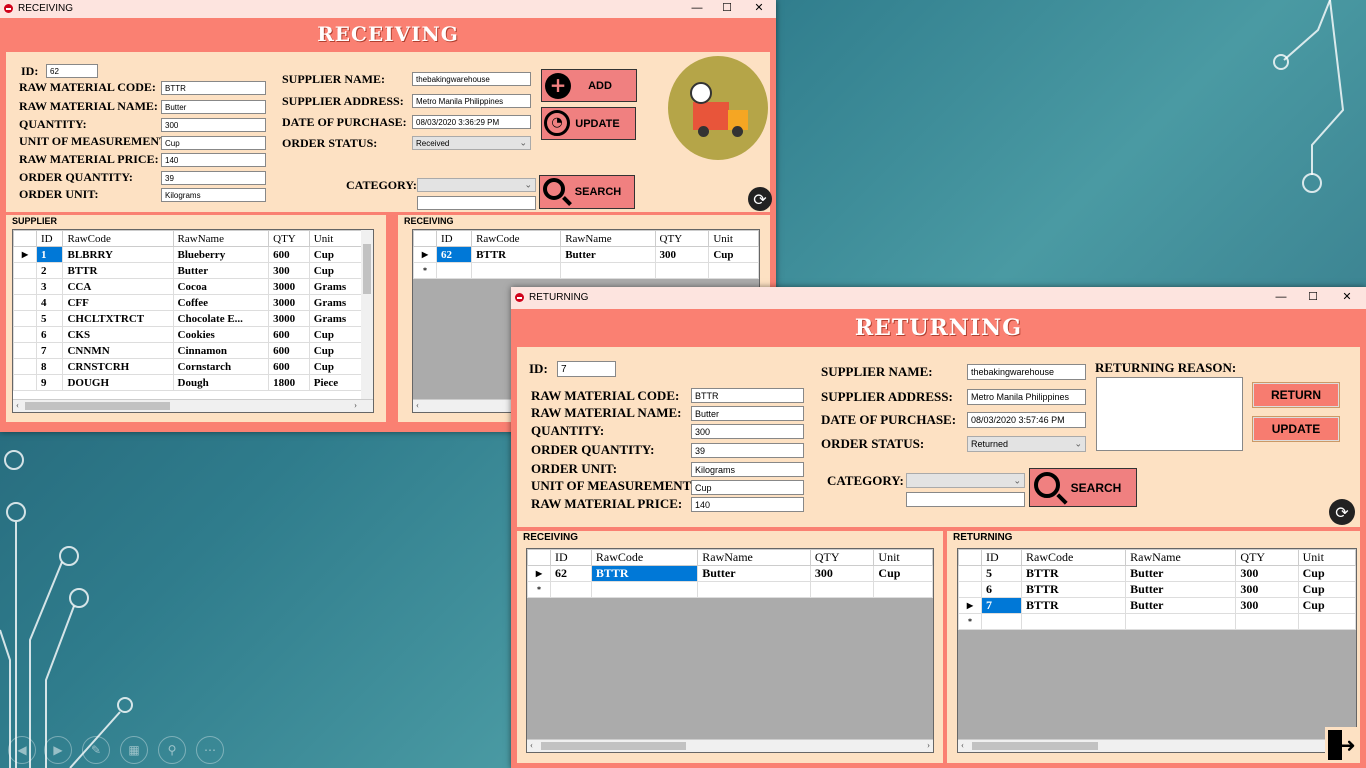 This screenshot has height=768, width=1366. I want to click on slides-grid-icon: ▦, so click(134, 750).